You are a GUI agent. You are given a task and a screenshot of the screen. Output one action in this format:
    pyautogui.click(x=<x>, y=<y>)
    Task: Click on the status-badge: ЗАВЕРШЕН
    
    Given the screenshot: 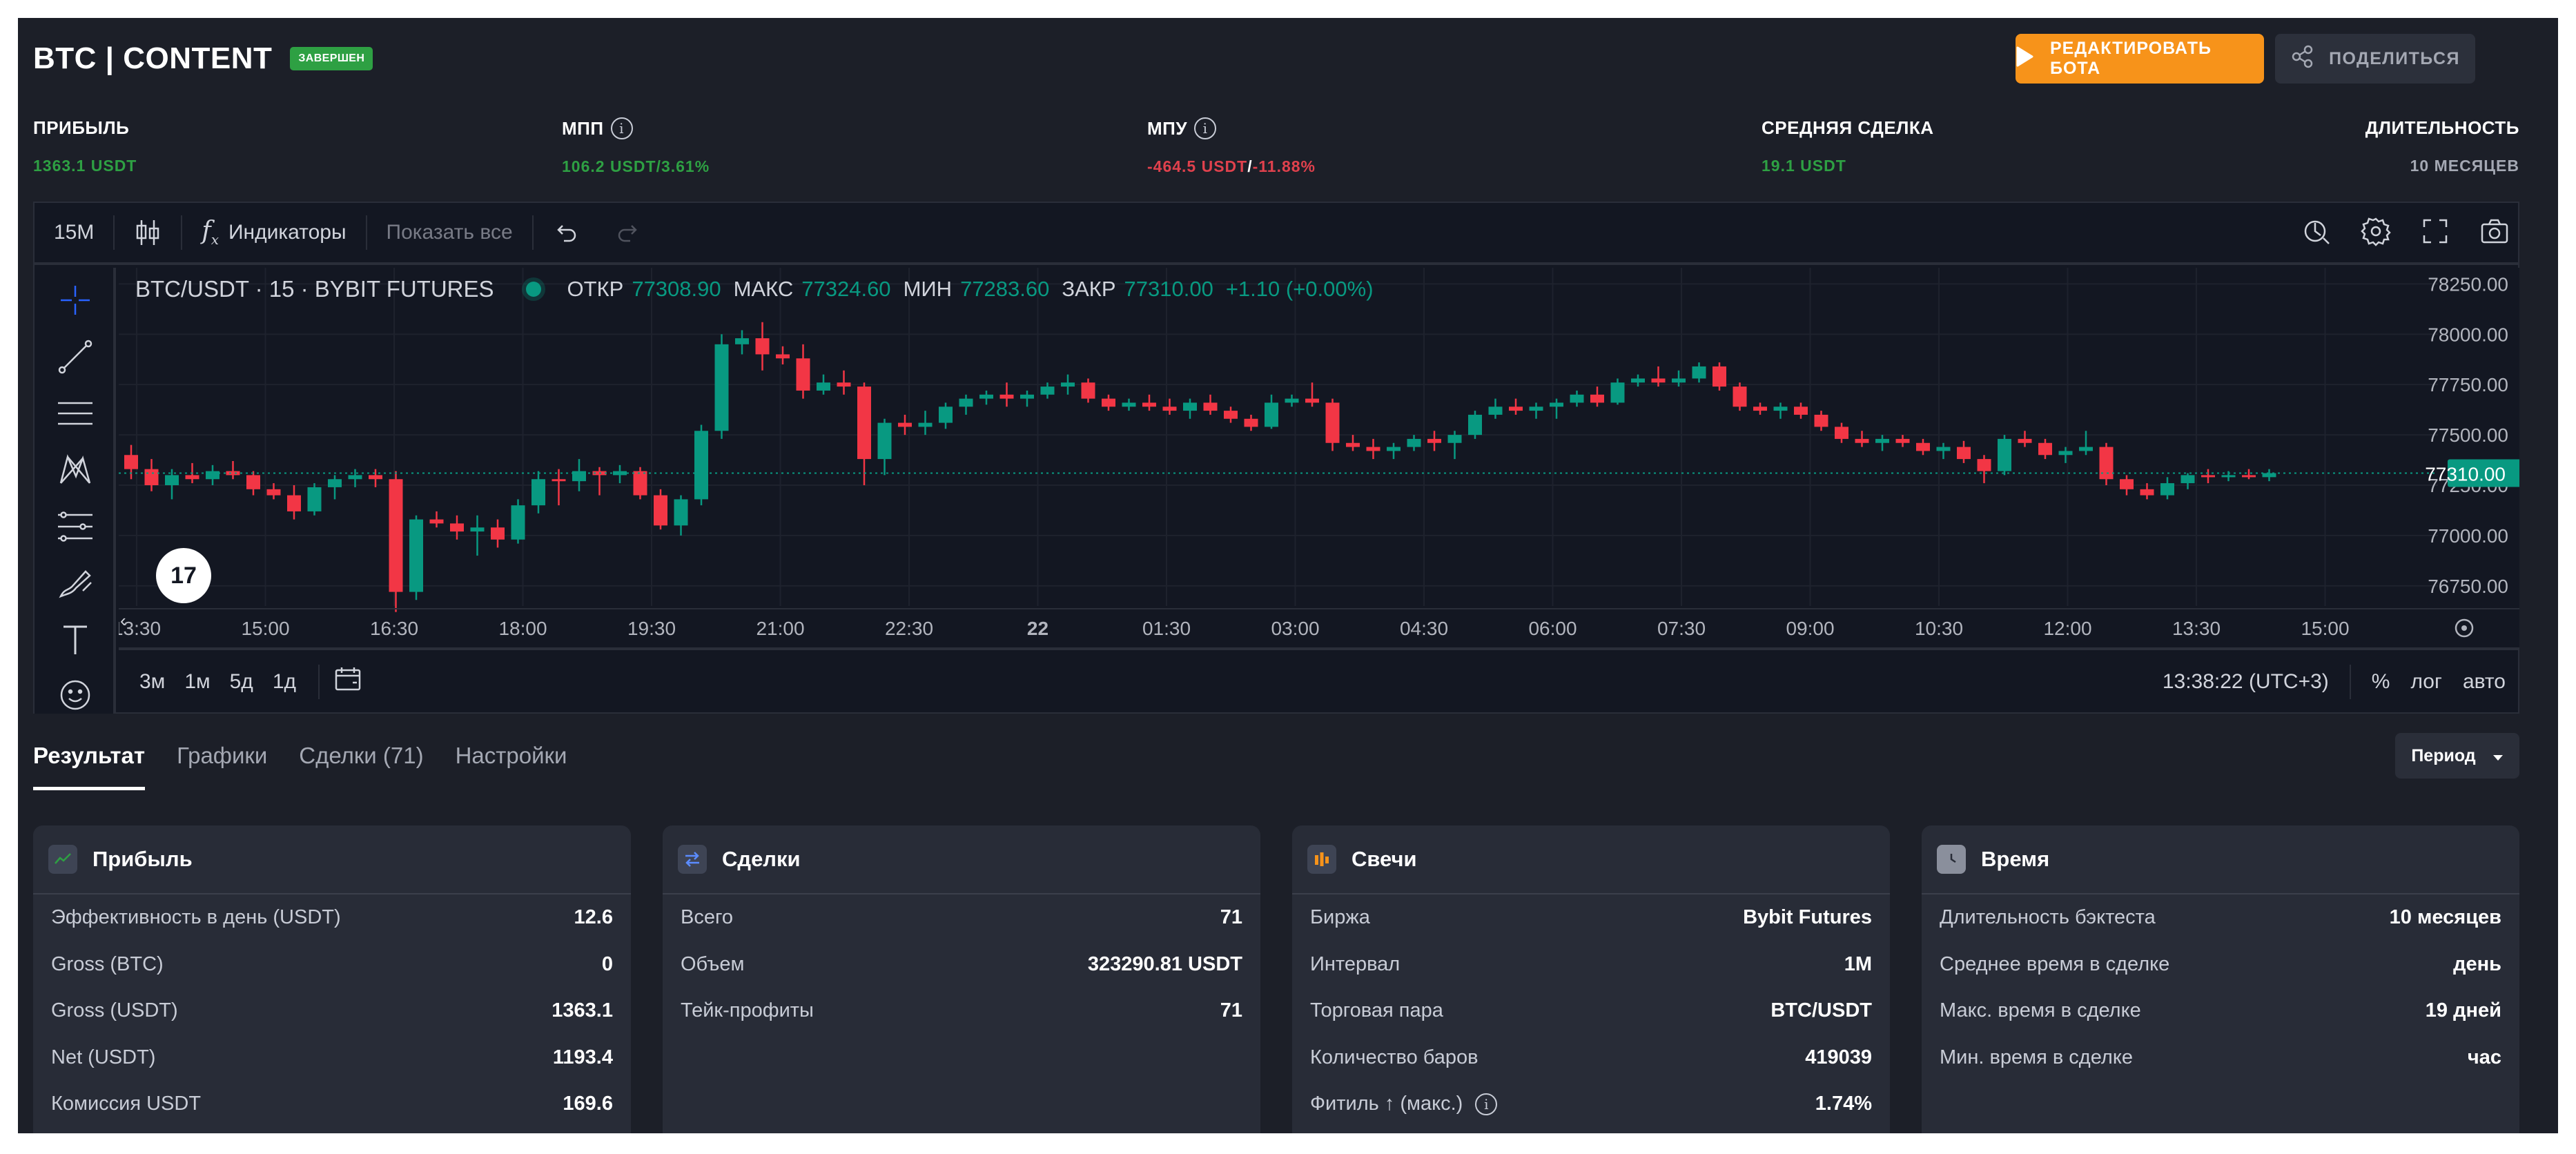 What is the action you would take?
    pyautogui.click(x=331, y=58)
    